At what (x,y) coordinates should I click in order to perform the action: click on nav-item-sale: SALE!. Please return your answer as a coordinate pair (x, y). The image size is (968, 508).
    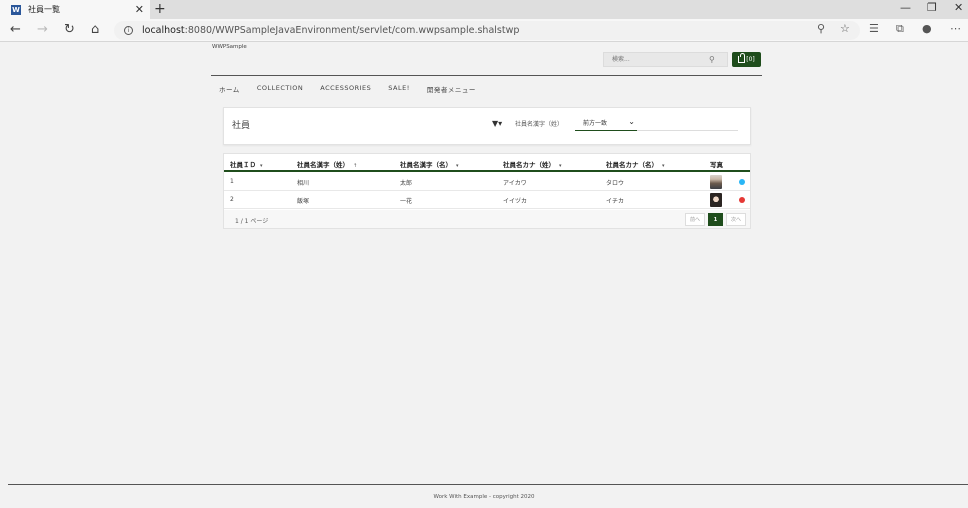
    Looking at the image, I should click on (399, 89).